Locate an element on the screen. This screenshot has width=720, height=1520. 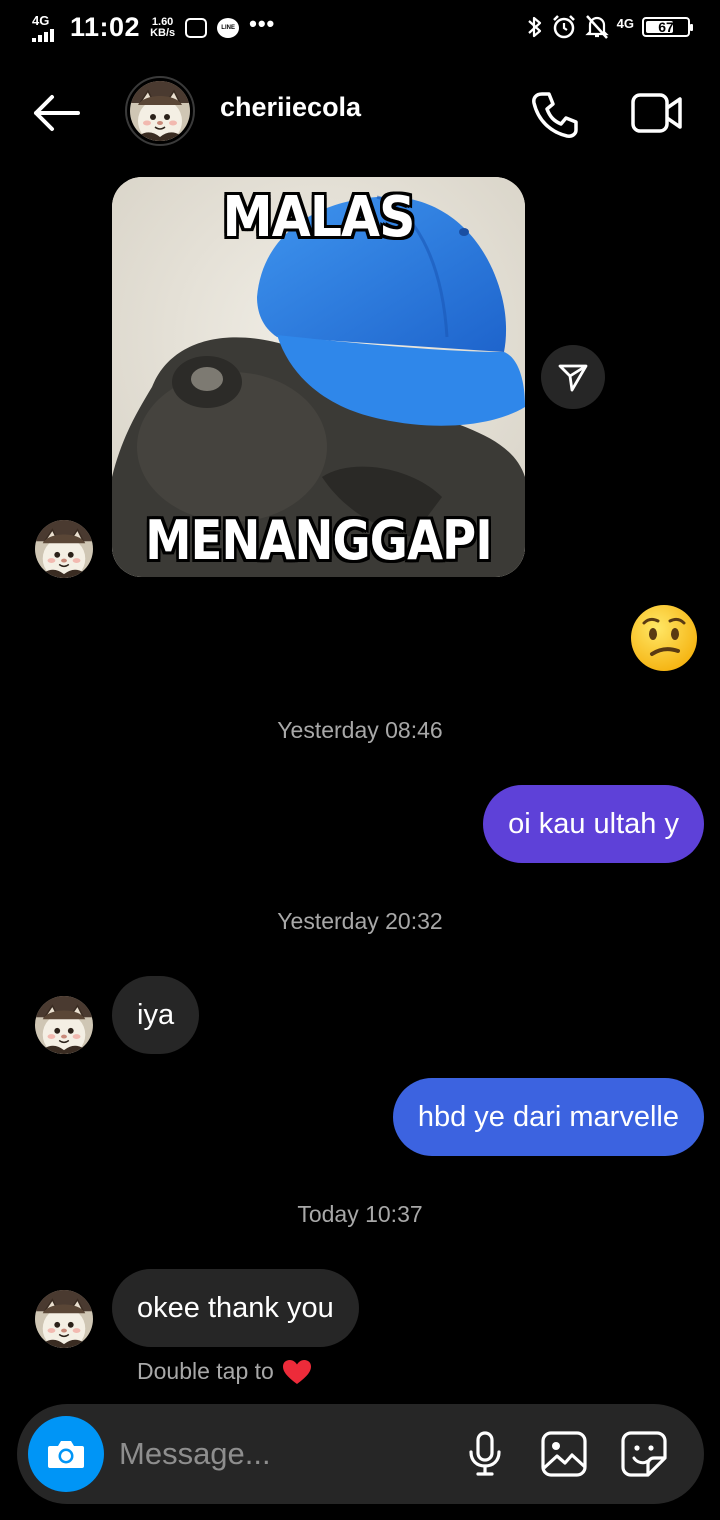
avatar-image is located at coordinates (160, 111).